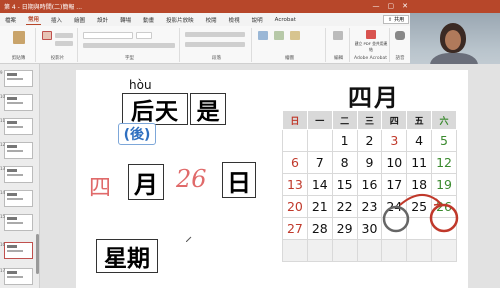 The height and width of the screenshot is (288, 500). I want to click on microphone-icon, so click(400, 35).